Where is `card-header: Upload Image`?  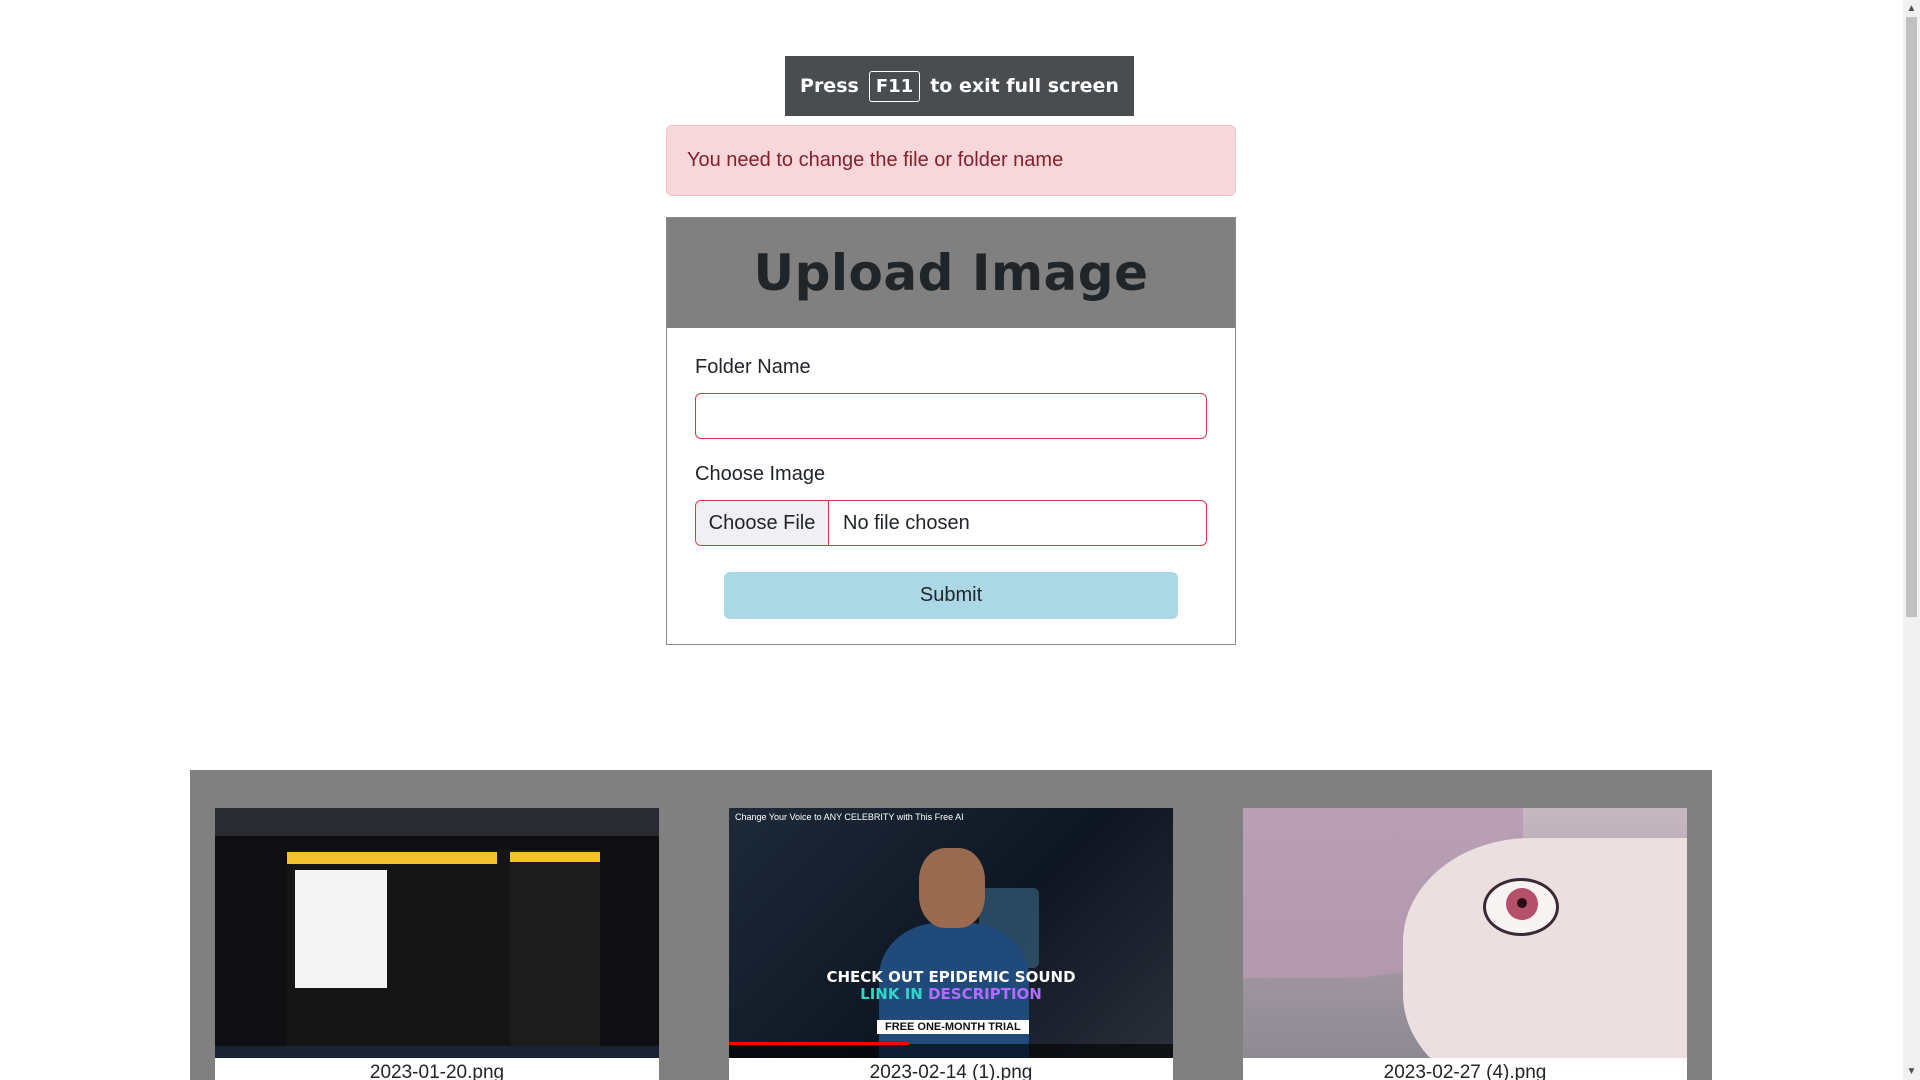
card-header: Upload Image is located at coordinates (951, 273).